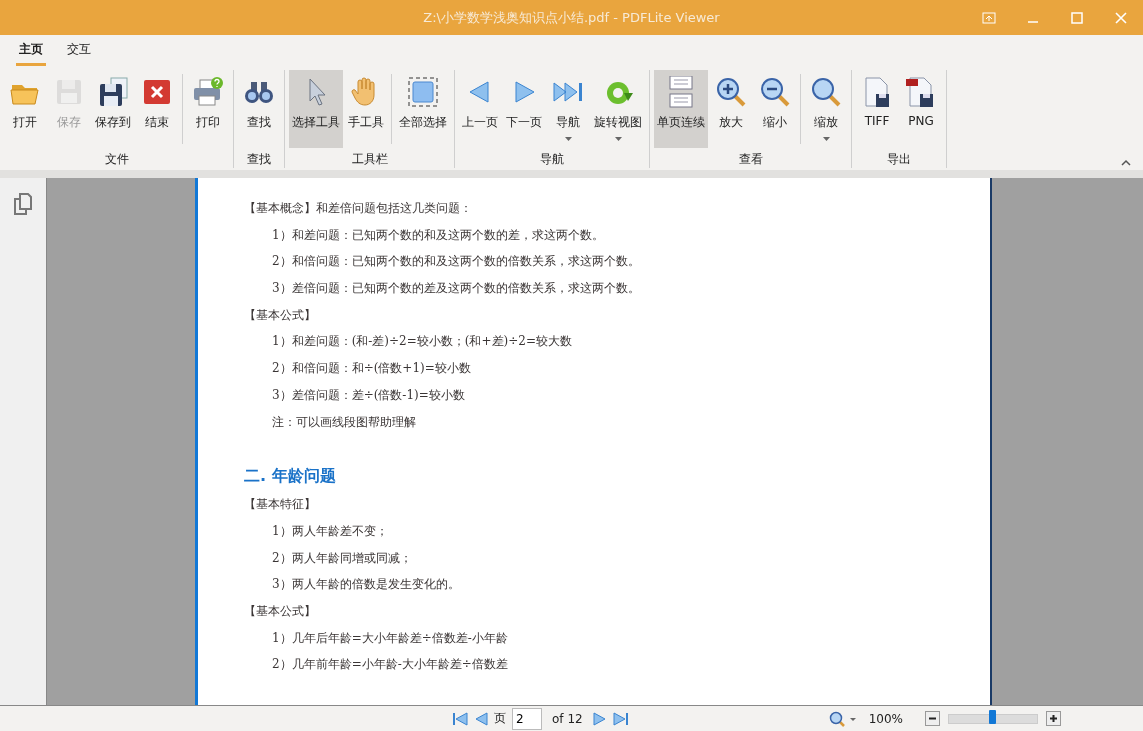  Describe the element at coordinates (113, 92) in the screenshot. I see `floppy-disks-icon` at that location.